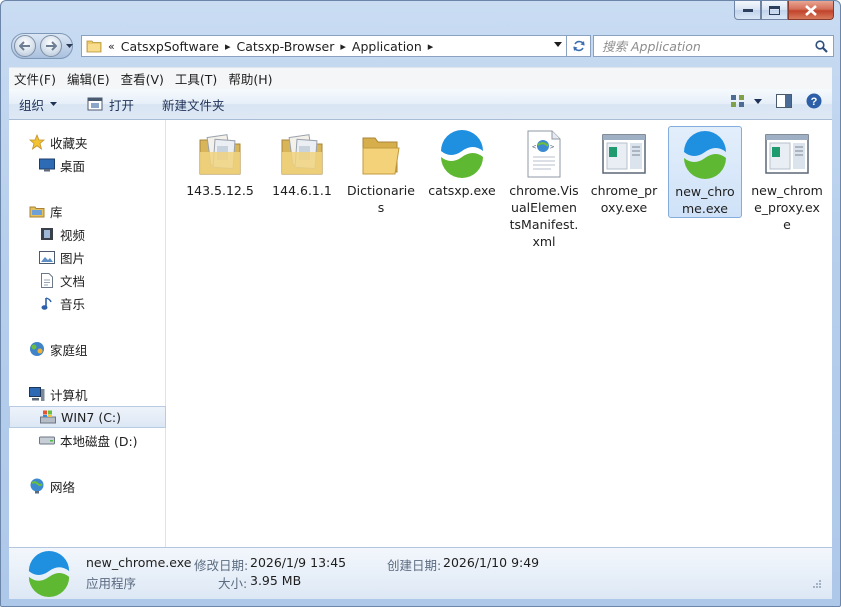  What do you see at coordinates (37, 349) in the screenshot?
I see `homegroup-icon` at bounding box center [37, 349].